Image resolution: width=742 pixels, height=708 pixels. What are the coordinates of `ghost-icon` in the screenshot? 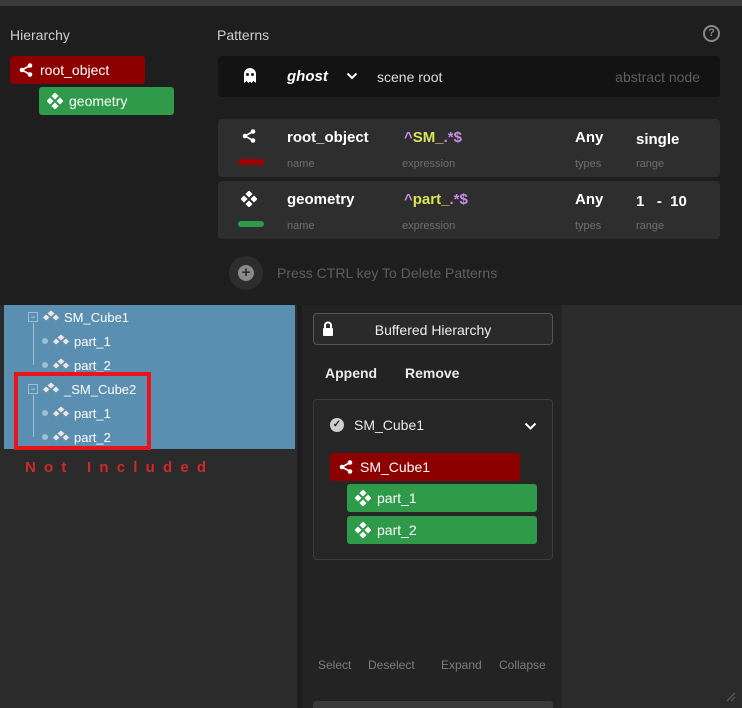 It's located at (250, 78).